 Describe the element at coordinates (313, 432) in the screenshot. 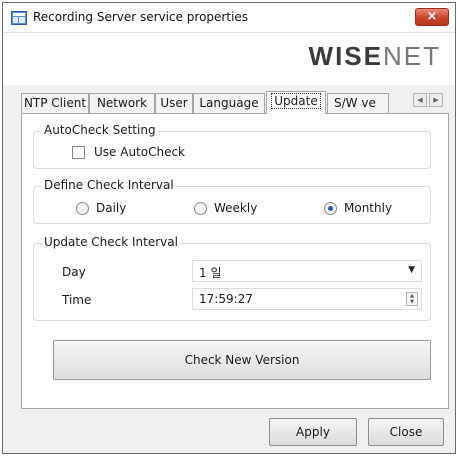

I see `apply-button: Apply` at that location.